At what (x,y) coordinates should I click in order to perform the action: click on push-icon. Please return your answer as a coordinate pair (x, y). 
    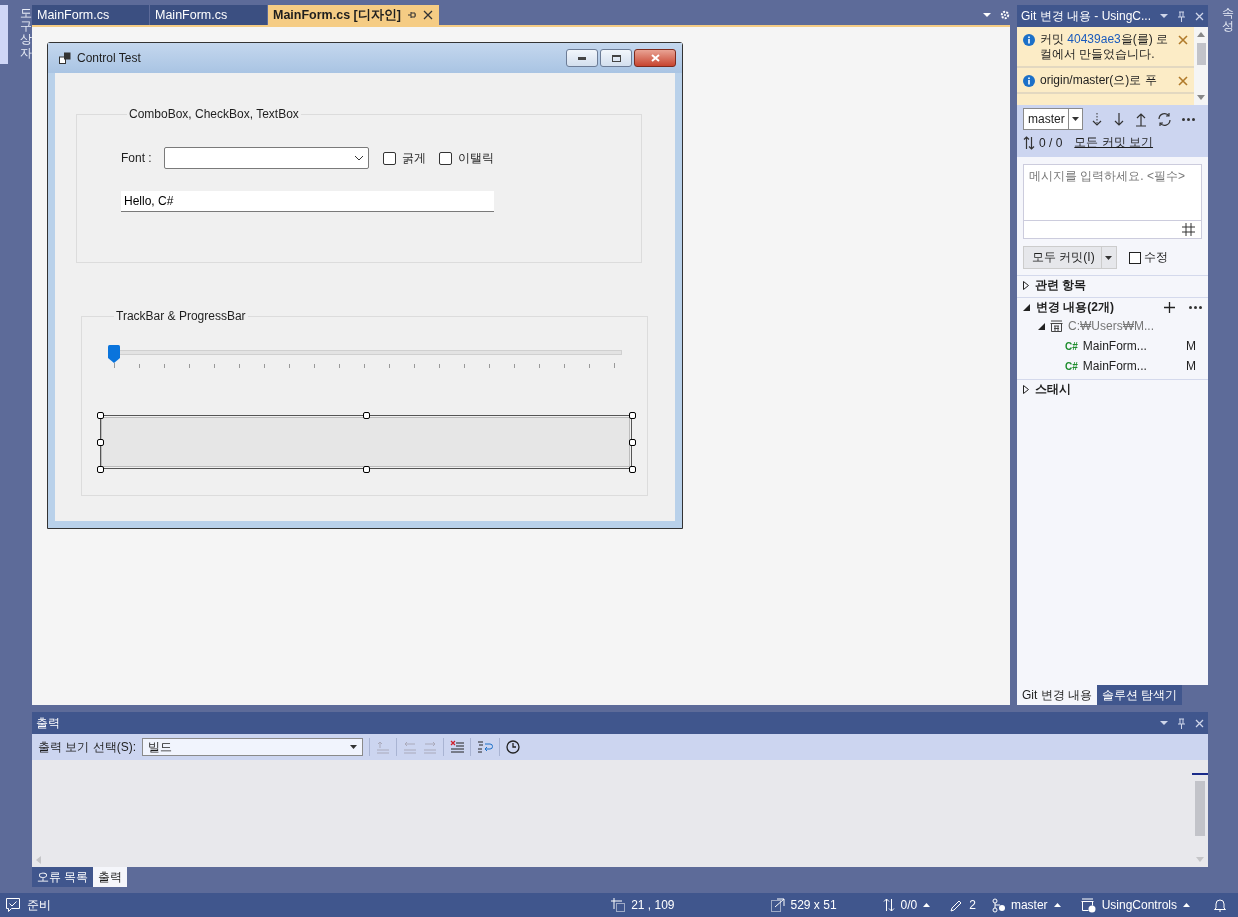
    Looking at the image, I should click on (1140, 119).